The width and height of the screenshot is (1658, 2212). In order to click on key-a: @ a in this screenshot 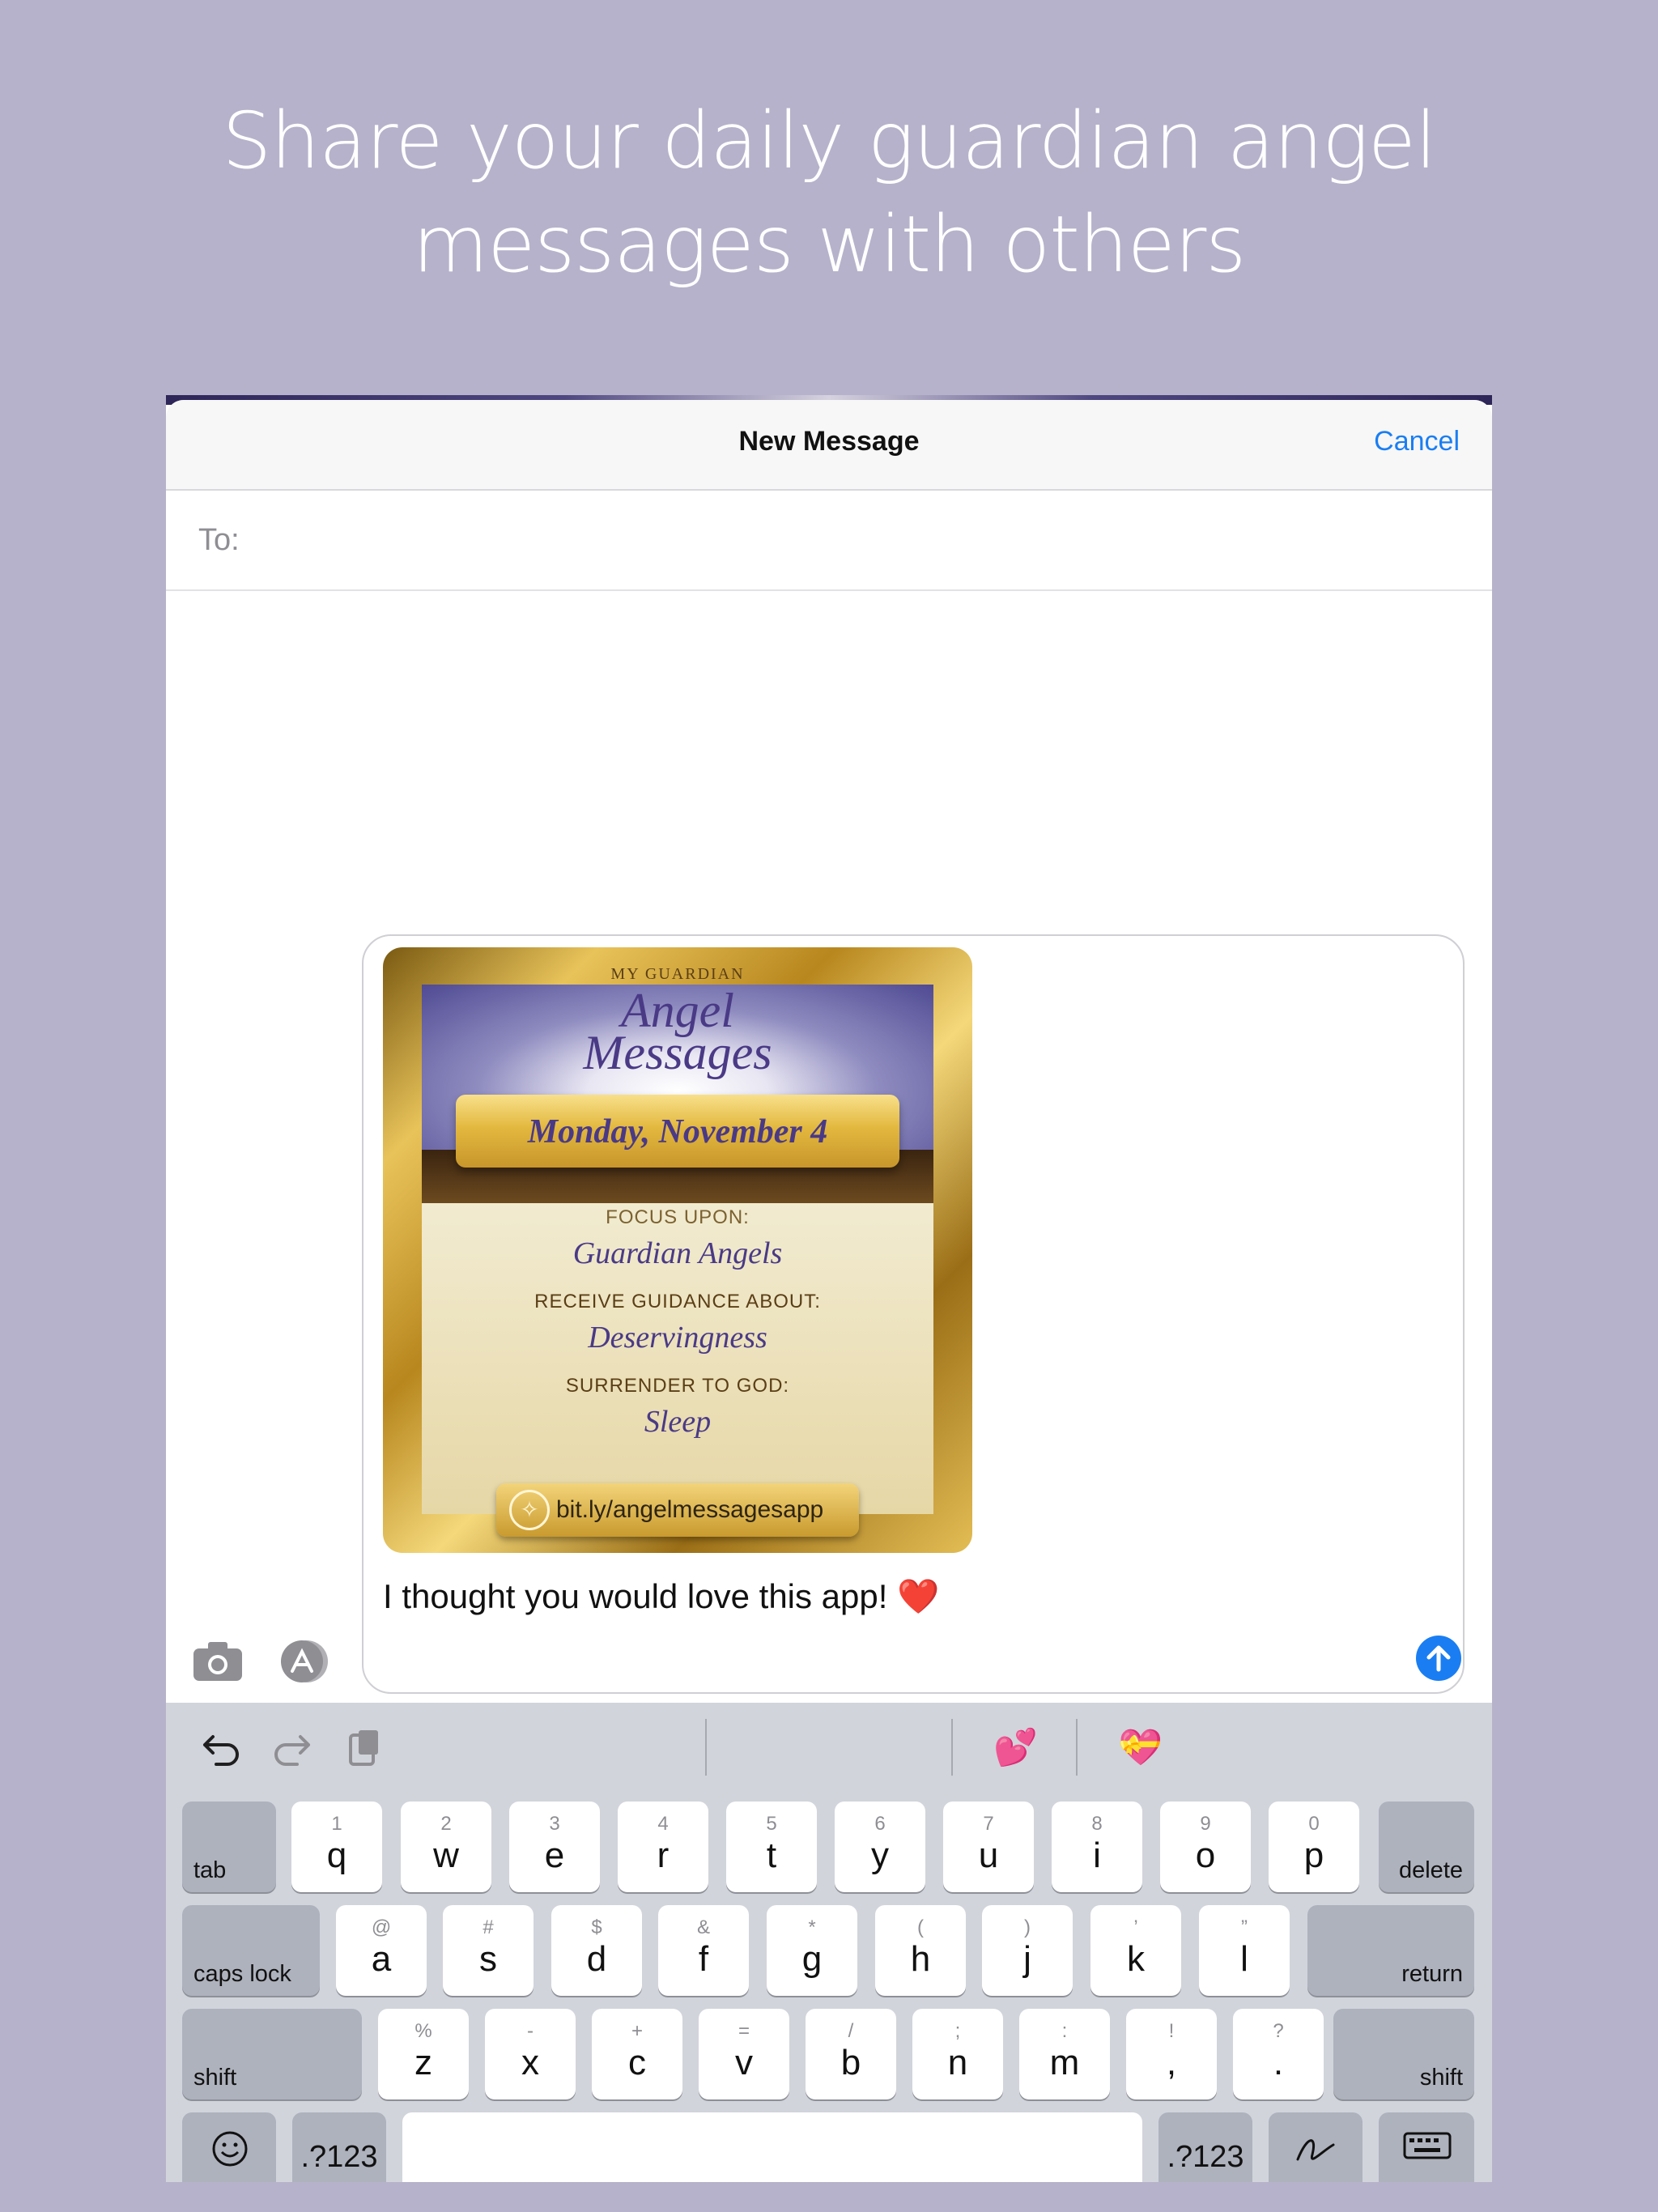, I will do `click(381, 1950)`.